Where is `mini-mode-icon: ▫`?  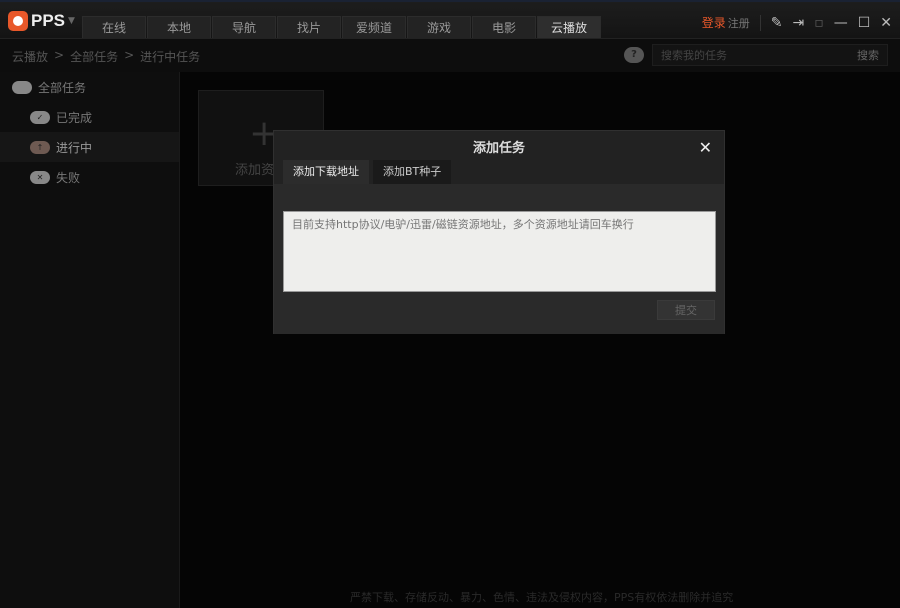 mini-mode-icon: ▫ is located at coordinates (819, 23).